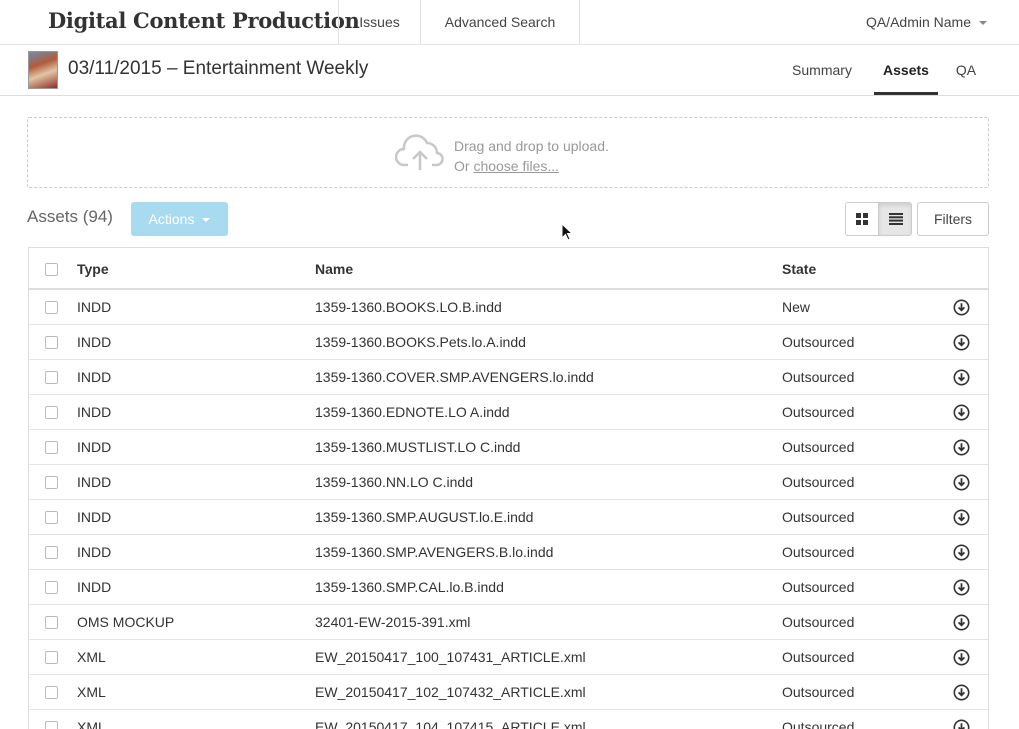 The width and height of the screenshot is (1019, 729). I want to click on cell-name: 1359-1360.COVER.SMP.AVENGERS.lo.indd, so click(454, 377).